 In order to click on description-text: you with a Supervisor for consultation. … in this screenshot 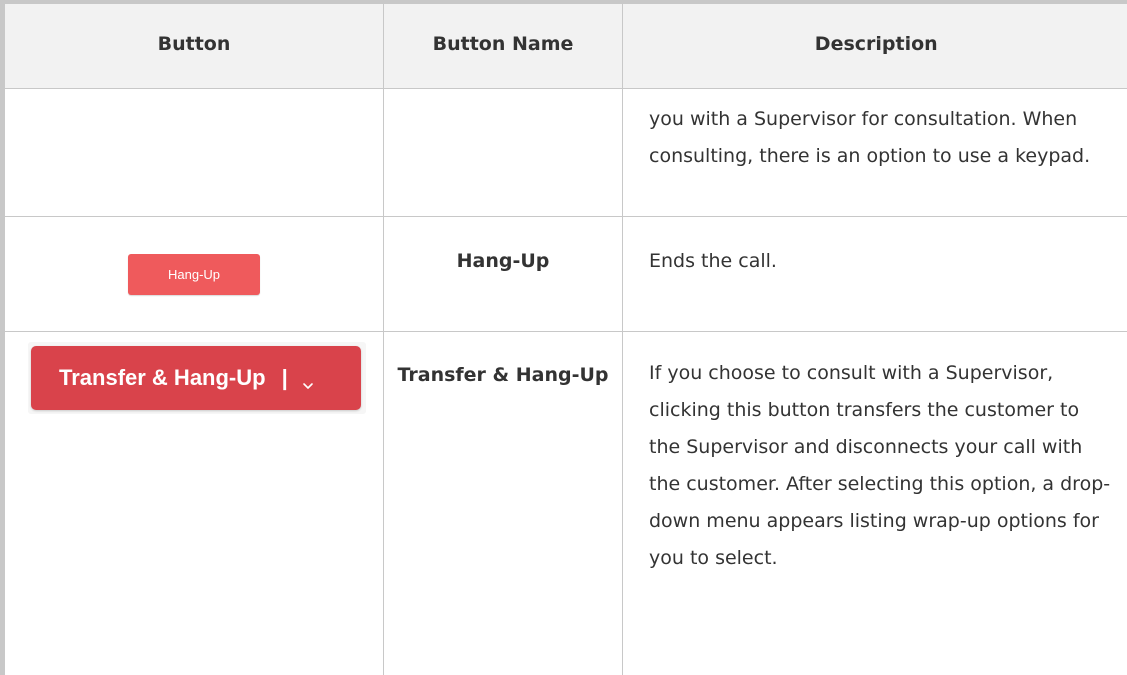, I will do `click(870, 137)`.